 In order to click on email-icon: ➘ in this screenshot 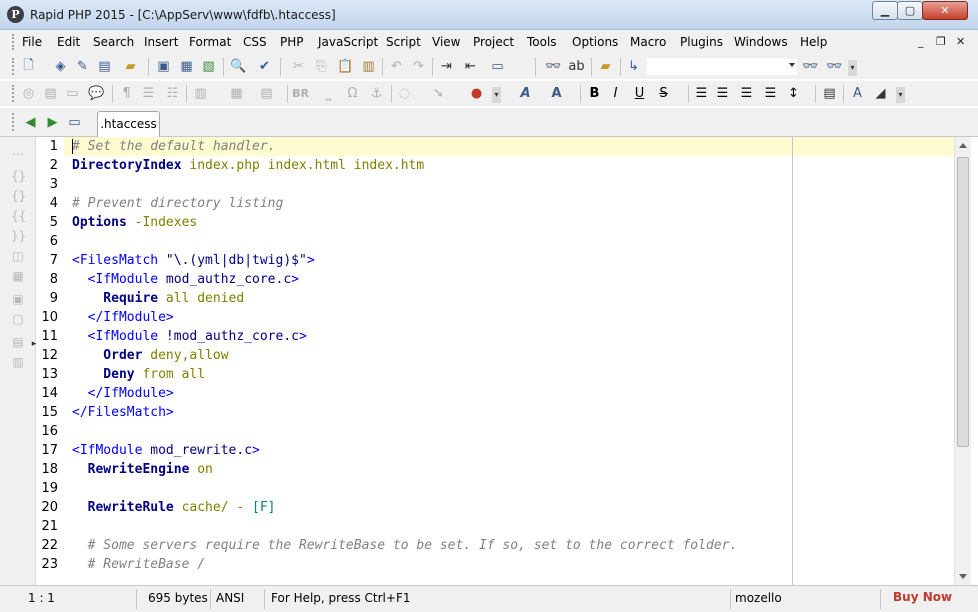, I will do `click(438, 93)`.